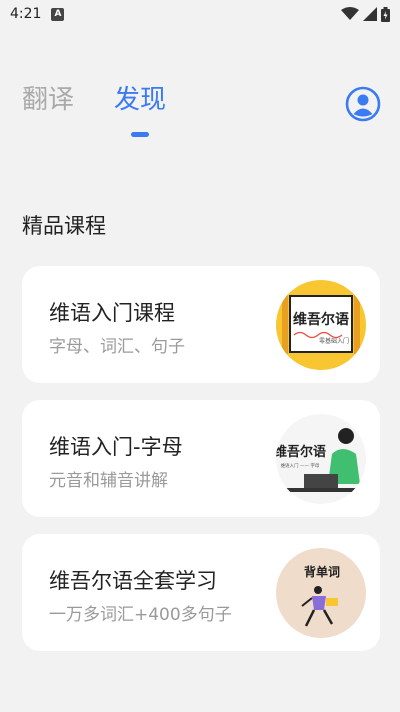 The height and width of the screenshot is (712, 400). I want to click on course-card: 维吾尔语全套学习 一万多词汇+400多句子 背单词, so click(201, 592).